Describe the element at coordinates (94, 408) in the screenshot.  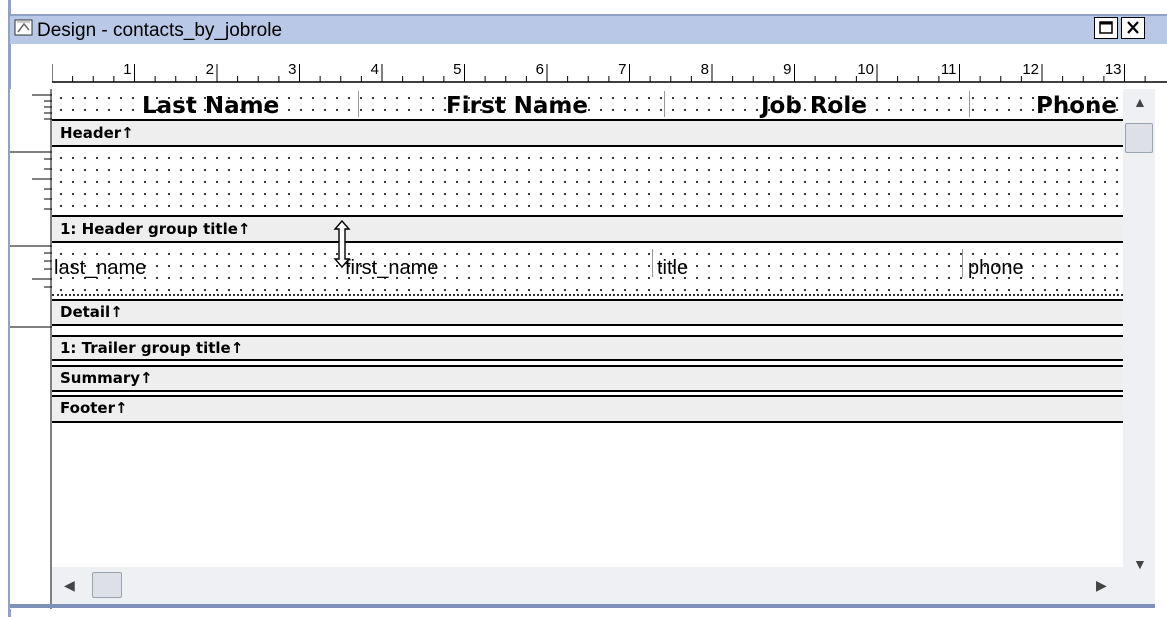
I see `band-label-footer: Footer↑` at that location.